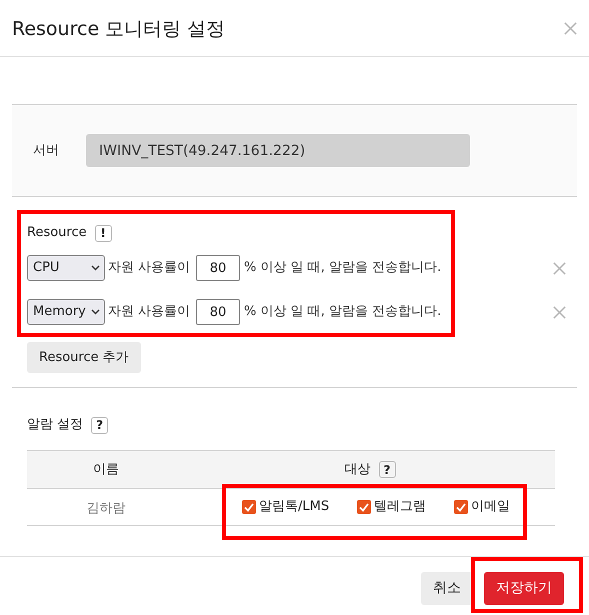 The width and height of the screenshot is (589, 615). I want to click on cancel-button: 취소, so click(447, 588).